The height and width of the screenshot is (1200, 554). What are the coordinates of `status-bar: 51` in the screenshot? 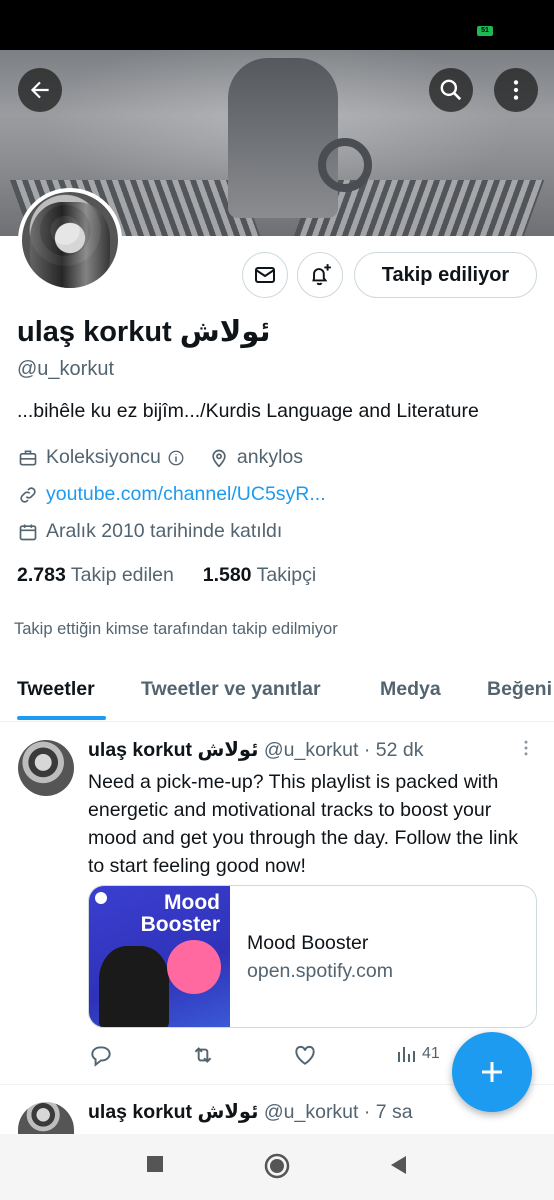 It's located at (277, 25).